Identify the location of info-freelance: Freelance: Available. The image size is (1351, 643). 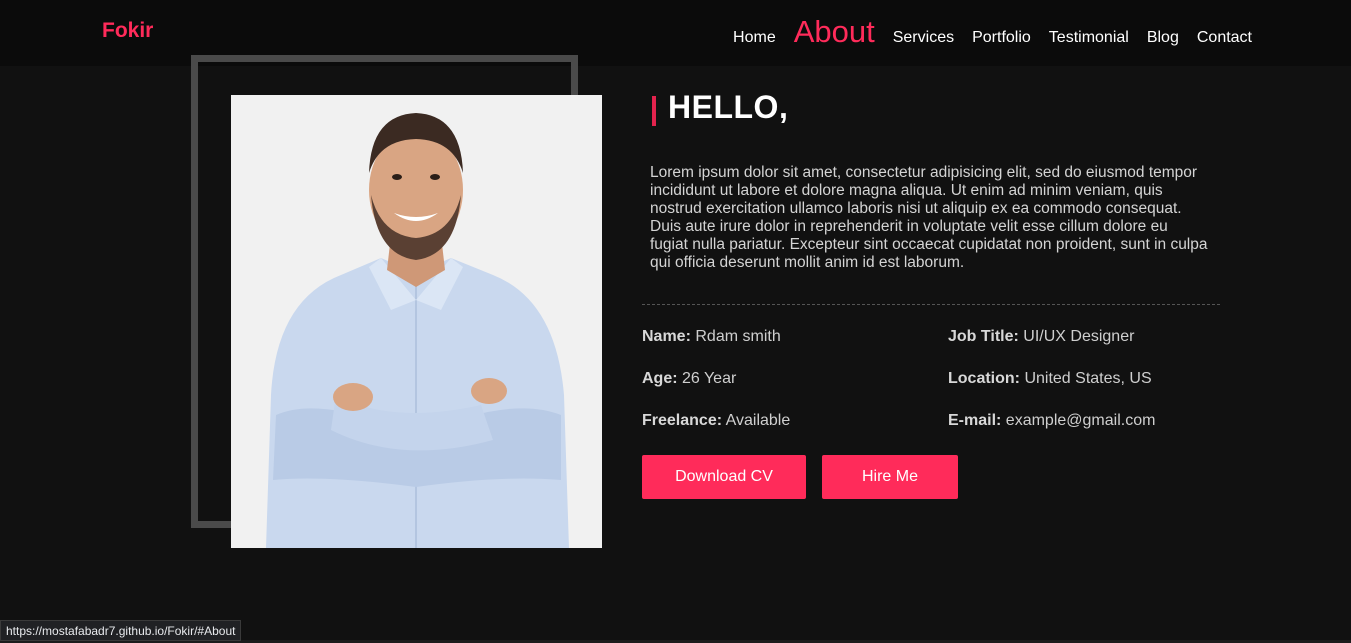
(716, 421).